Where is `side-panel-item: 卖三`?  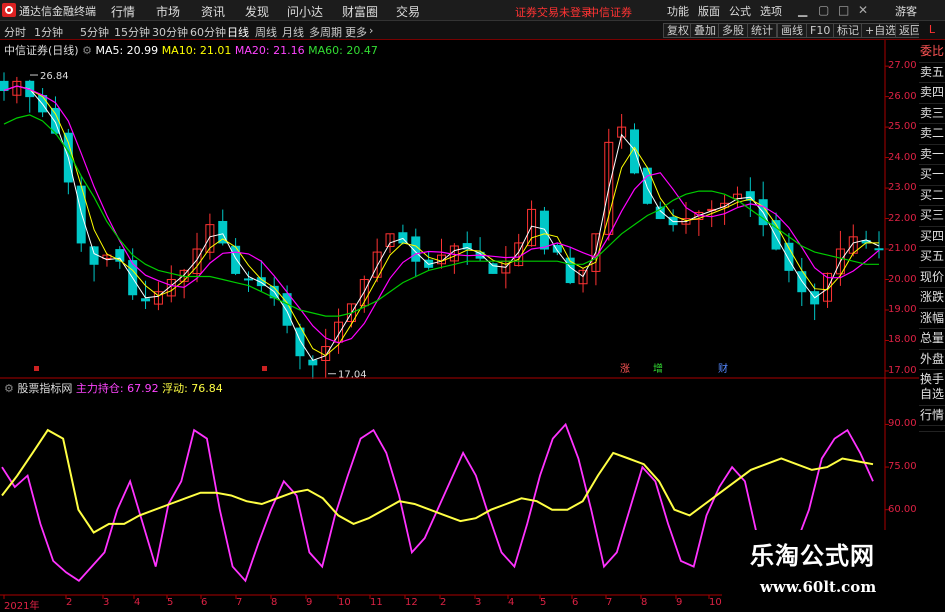
side-panel-item: 卖三 is located at coordinates (932, 114).